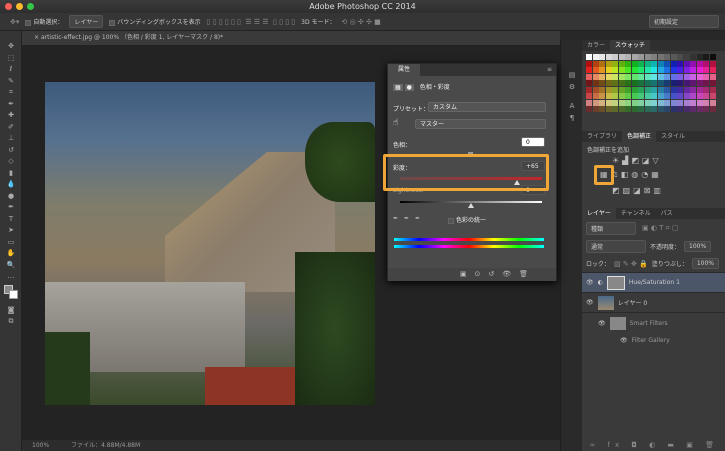 Image resolution: width=725 pixels, height=451 pixels. What do you see at coordinates (599, 213) in the screenshot?
I see `tab-layers: レイヤー` at bounding box center [599, 213].